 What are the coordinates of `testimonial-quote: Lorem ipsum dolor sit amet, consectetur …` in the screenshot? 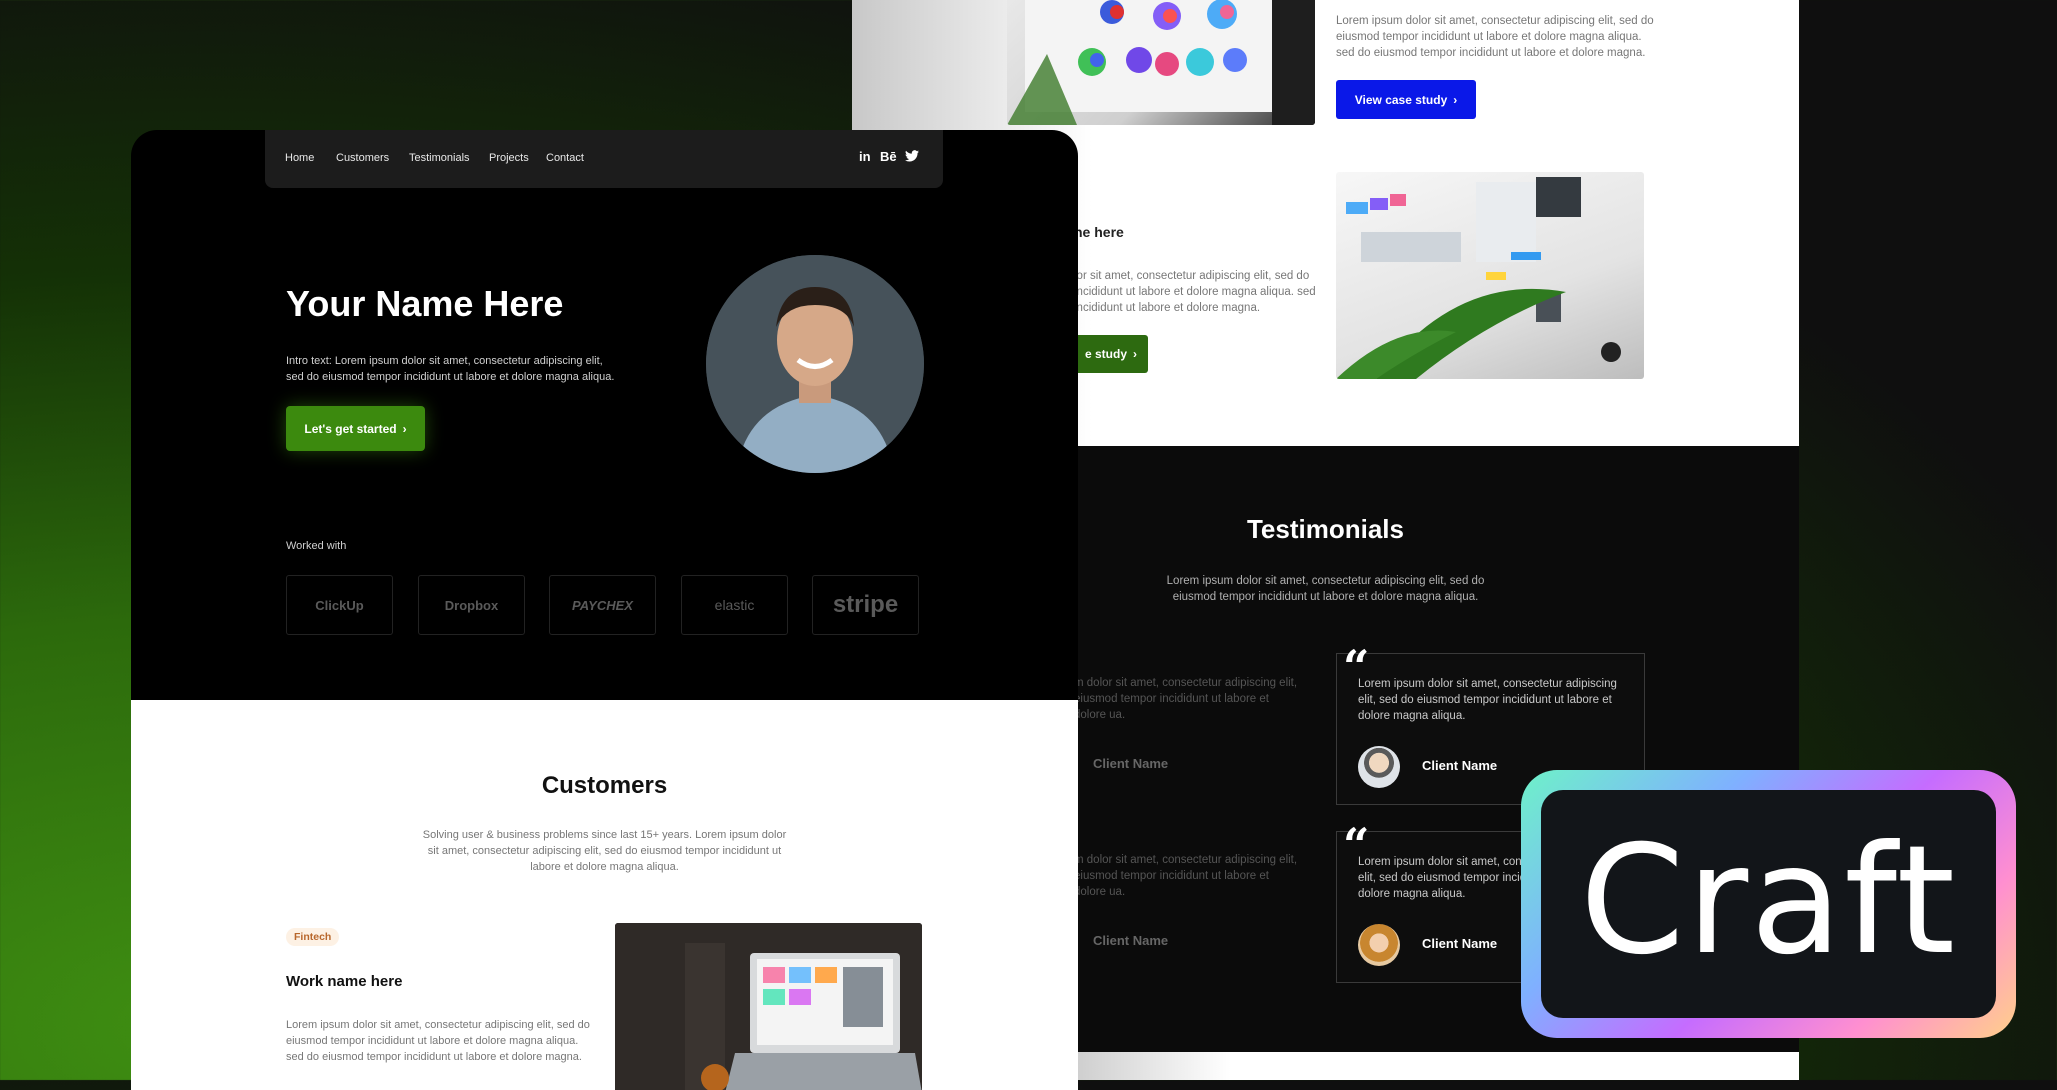 It's located at (1487, 700).